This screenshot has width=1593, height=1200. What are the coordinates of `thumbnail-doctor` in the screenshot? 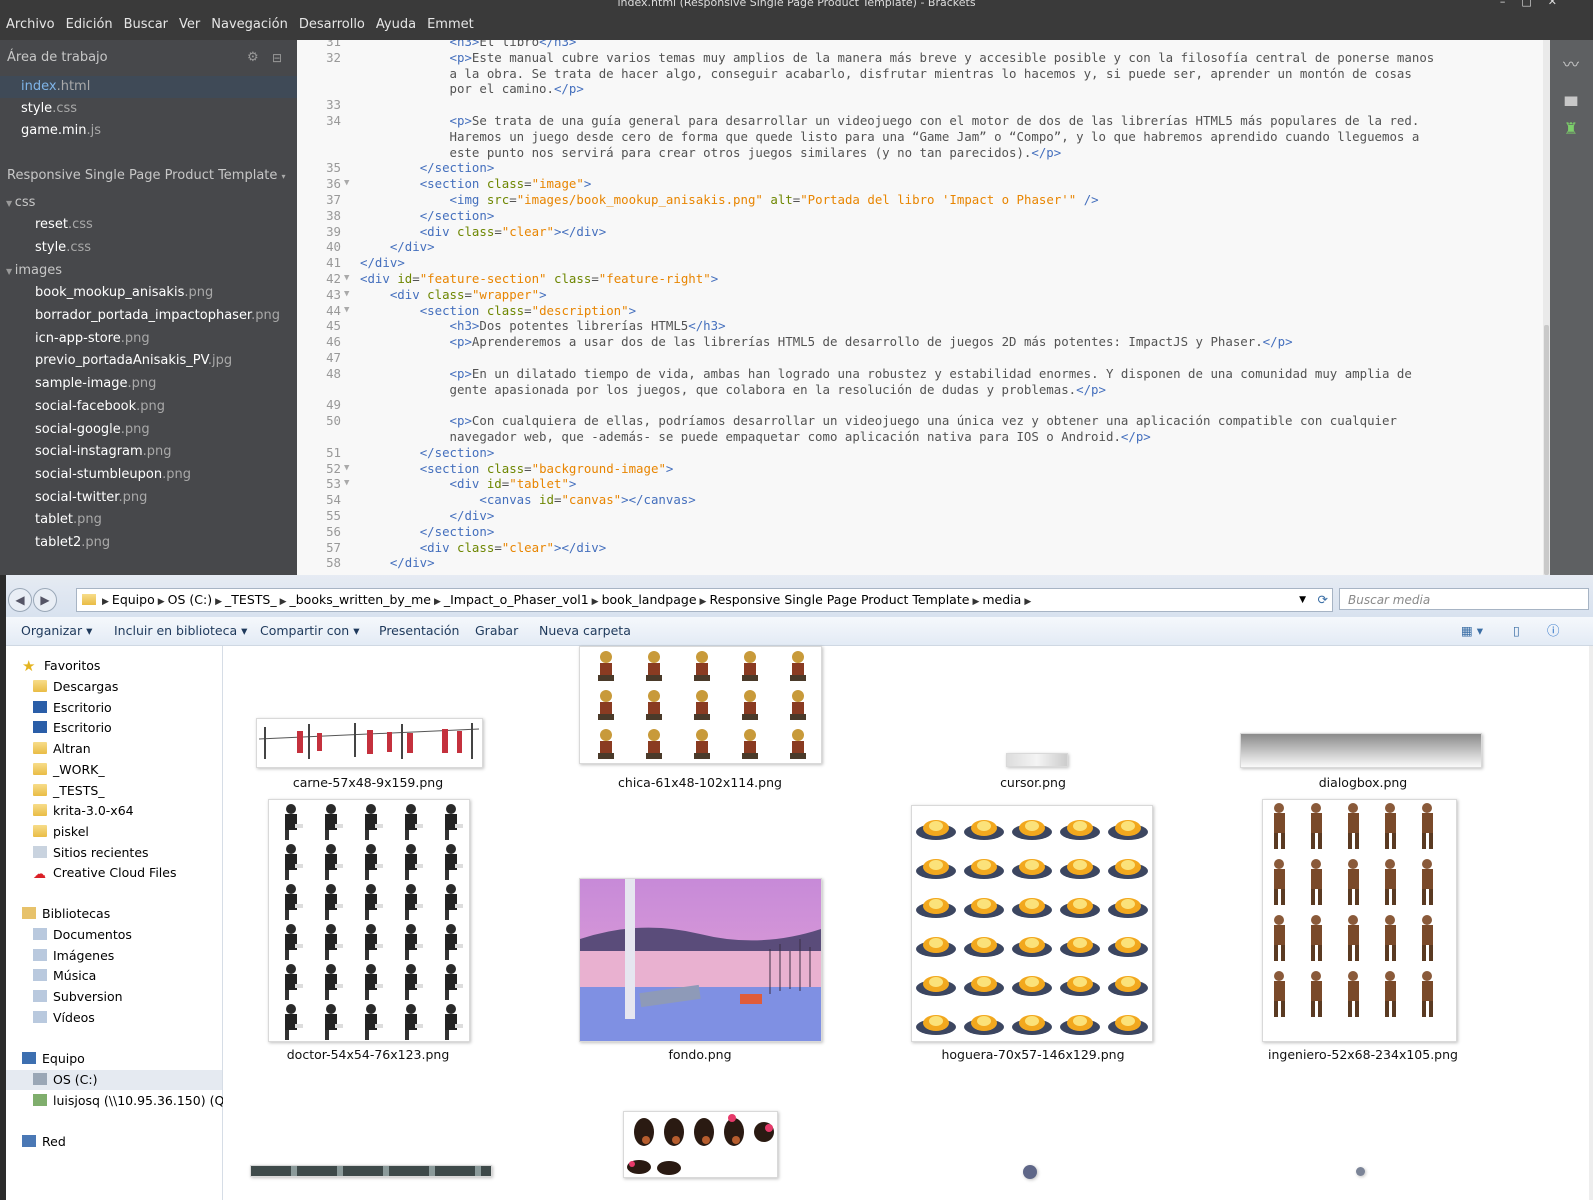 It's located at (369, 920).